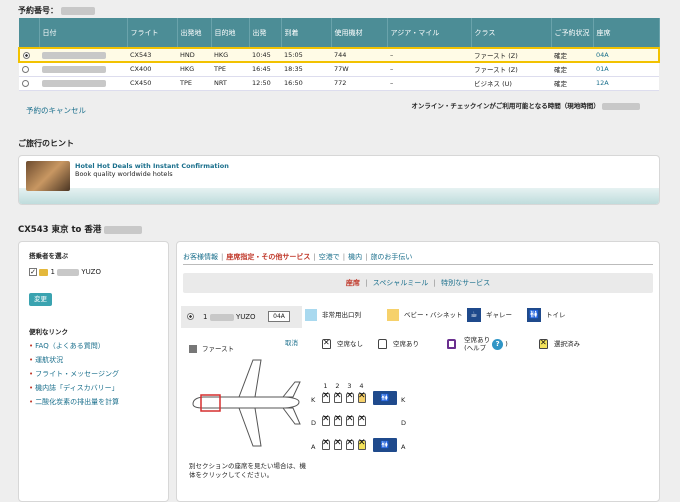 The width and height of the screenshot is (680, 502). I want to click on legend-assist-text: 空席あり (ヘルプ, so click(477, 344).